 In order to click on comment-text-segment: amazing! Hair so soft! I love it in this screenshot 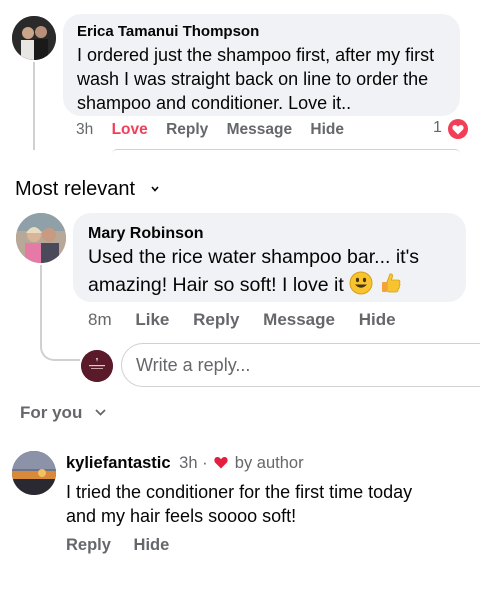, I will do `click(216, 285)`.